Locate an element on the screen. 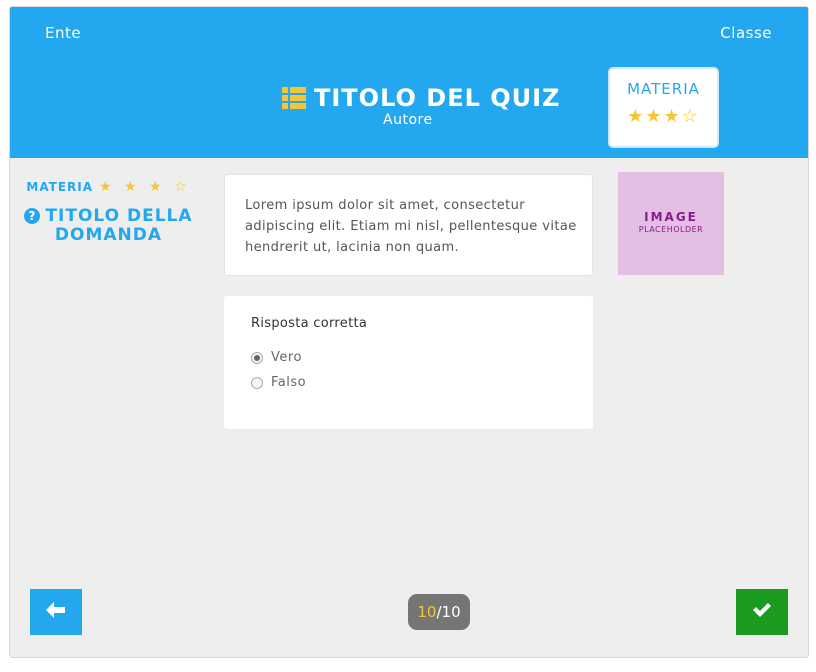 Image resolution: width=816 pixels, height=672 pixels. answer-options: Vero Falso is located at coordinates (408, 370).